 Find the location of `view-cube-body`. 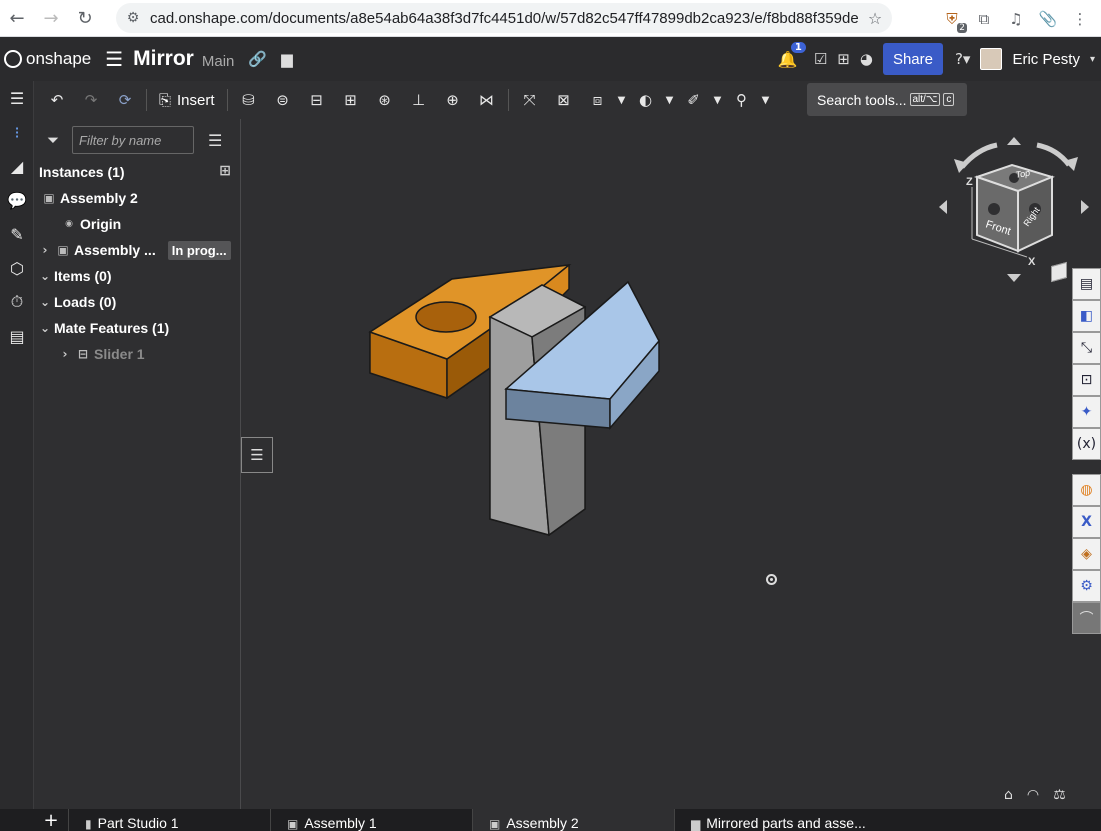

view-cube-body is located at coordinates (1014, 208).